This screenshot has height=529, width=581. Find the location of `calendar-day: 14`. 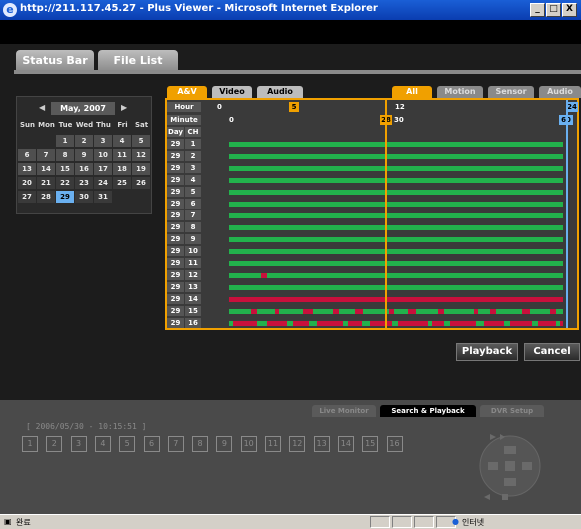

calendar-day: 14 is located at coordinates (46, 169).